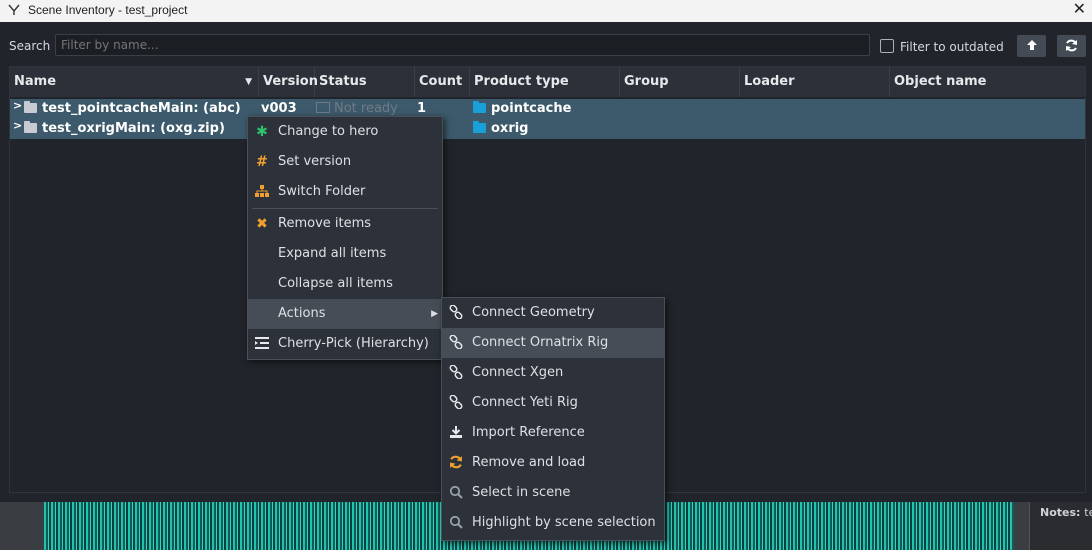 The width and height of the screenshot is (1092, 550). Describe the element at coordinates (680, 82) in the screenshot. I see `column-group-header: Group` at that location.